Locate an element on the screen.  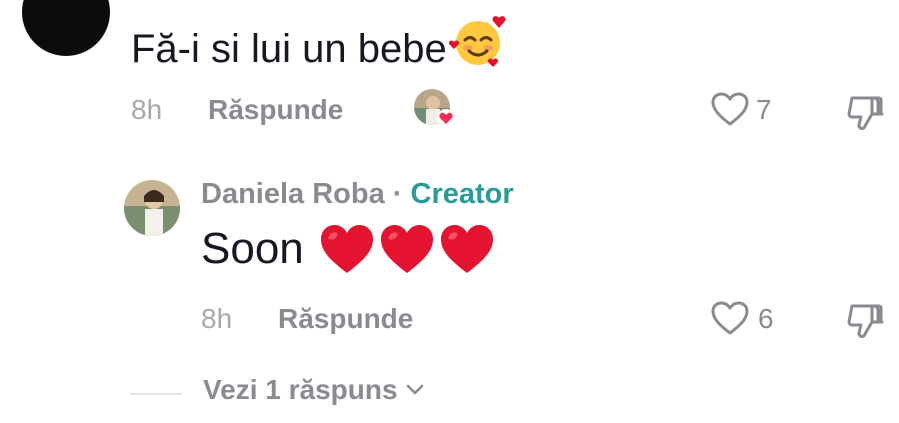
view-replies-label: Vezi 1 răspuns is located at coordinates (300, 389).